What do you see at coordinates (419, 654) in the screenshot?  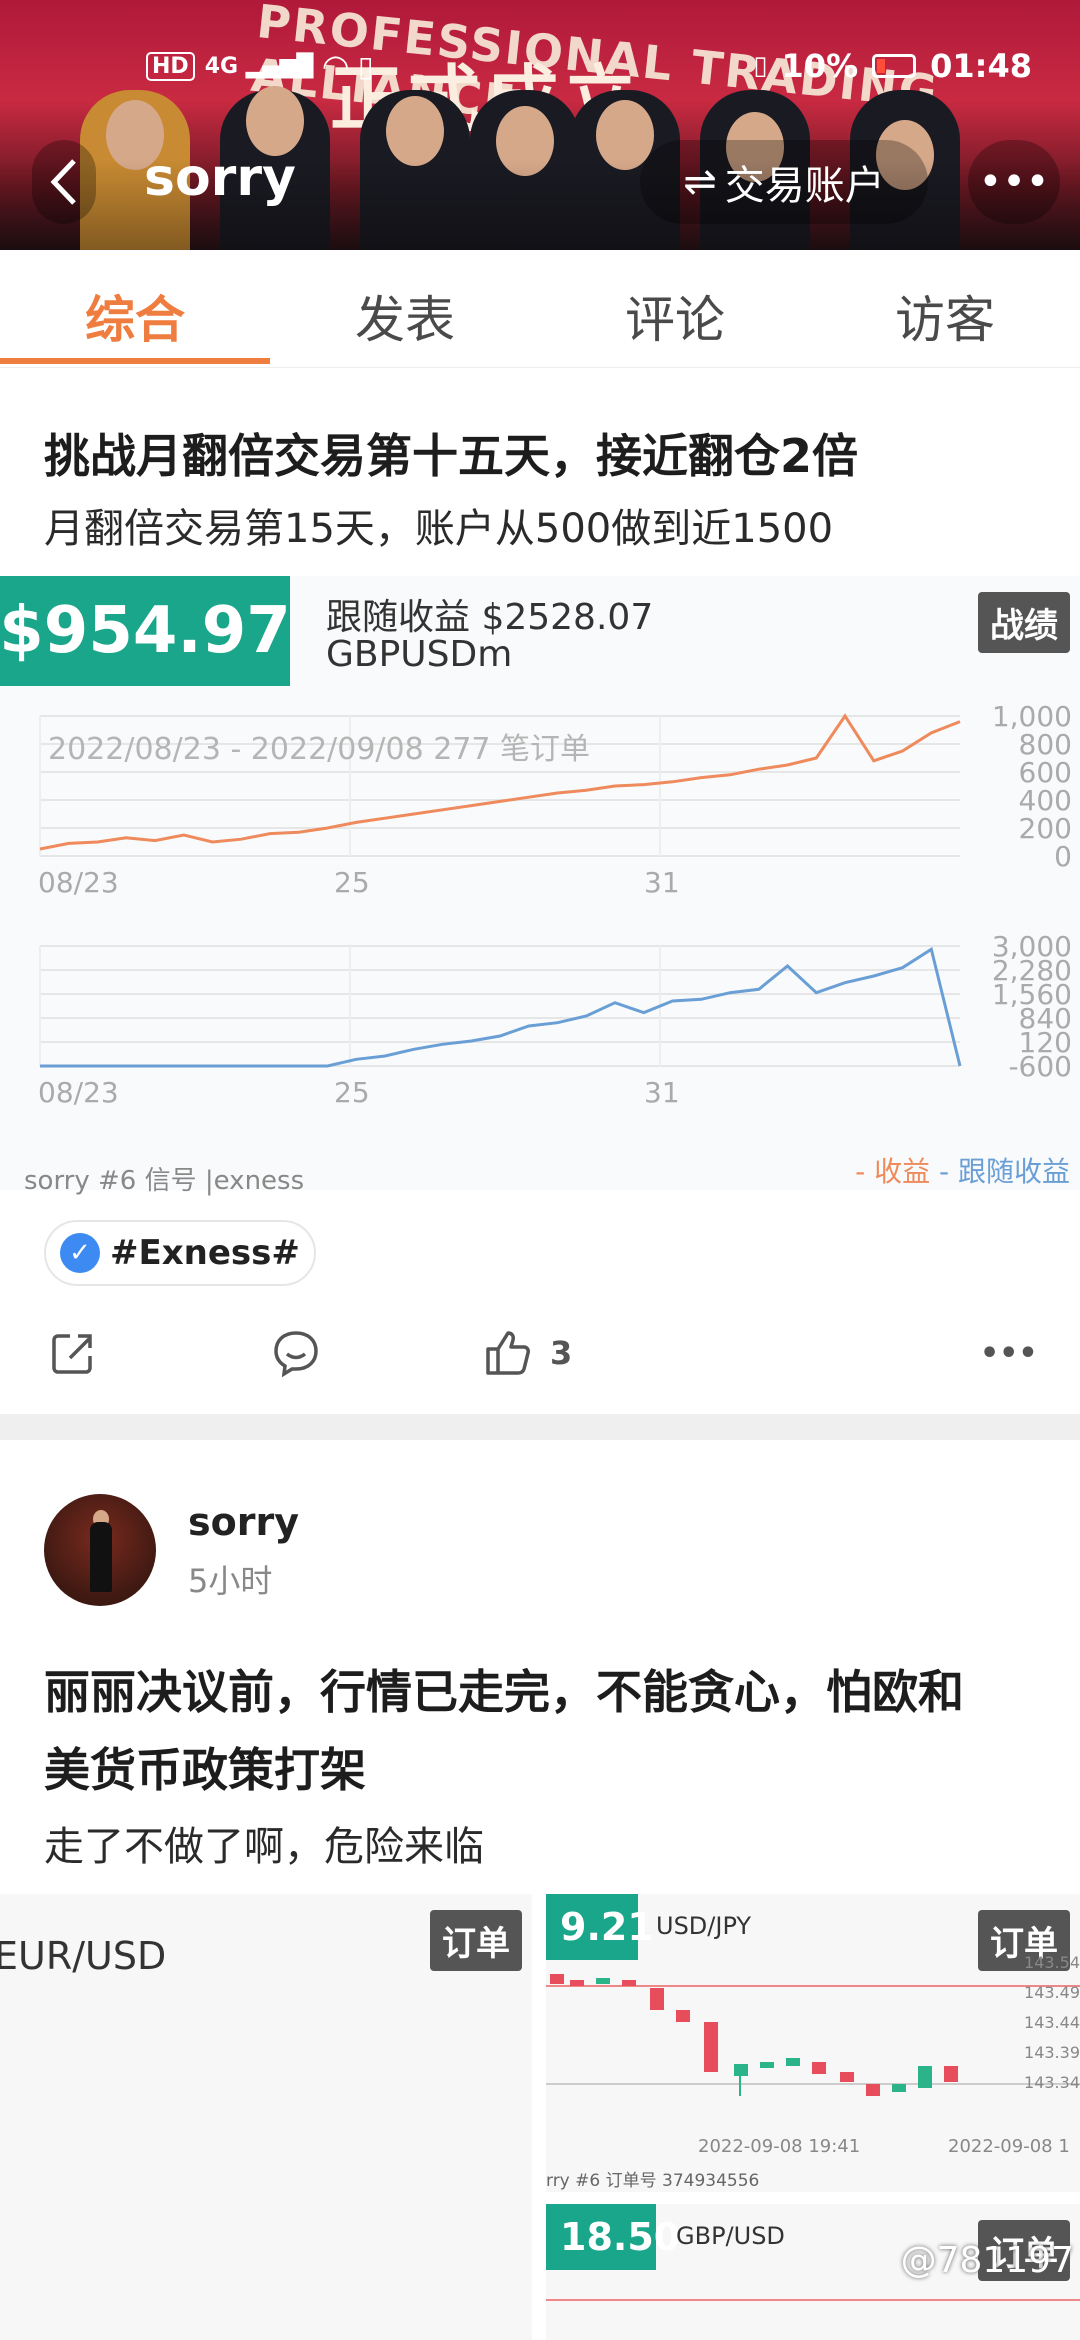 I see `symbol-label: GBPUSDm` at bounding box center [419, 654].